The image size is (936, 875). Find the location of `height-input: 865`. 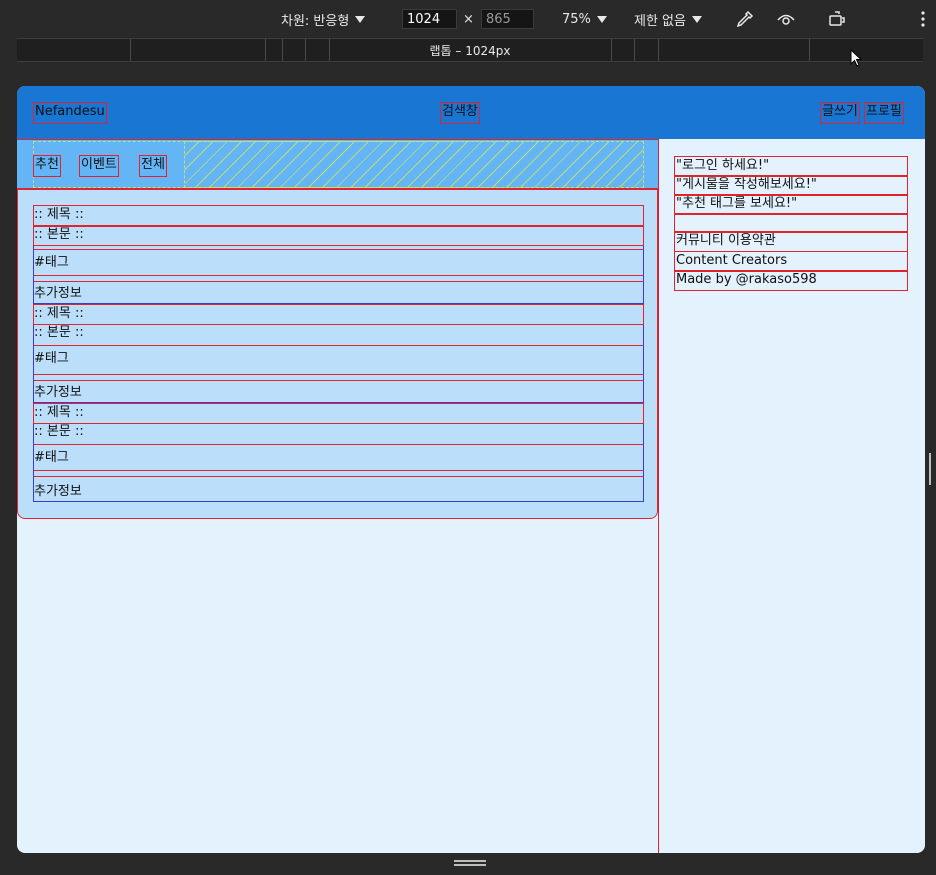

height-input: 865 is located at coordinates (507, 19).